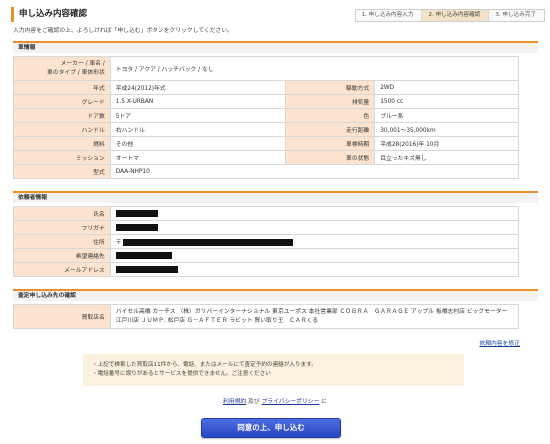  I want to click on terms-and-text: 及び, so click(254, 402).